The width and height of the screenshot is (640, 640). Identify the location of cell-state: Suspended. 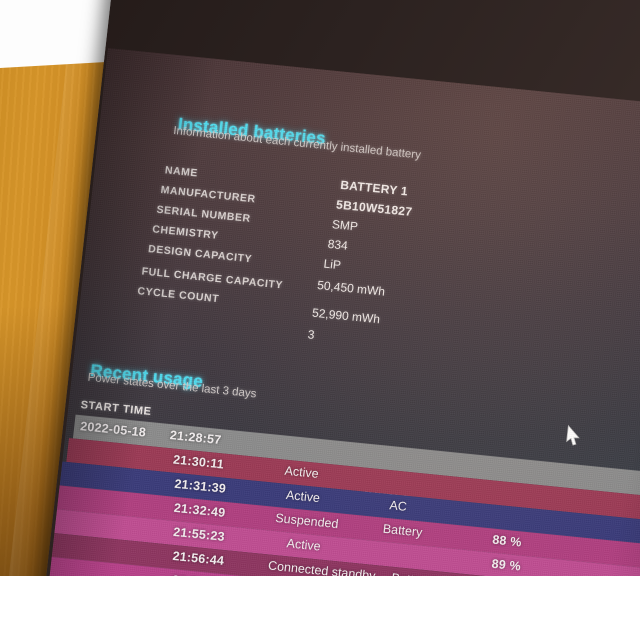
(307, 521).